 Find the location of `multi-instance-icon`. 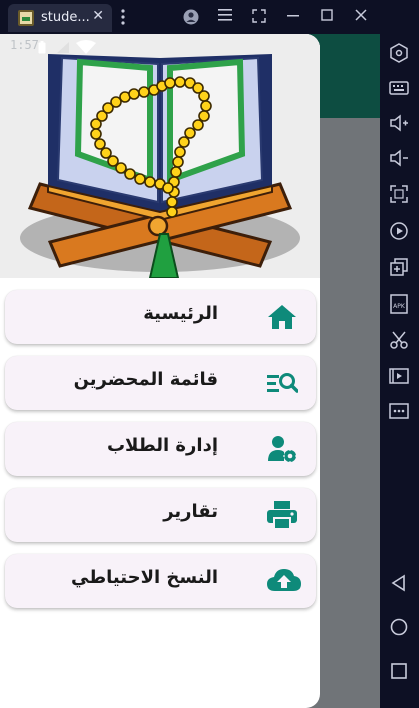

multi-instance-icon is located at coordinates (399, 267).